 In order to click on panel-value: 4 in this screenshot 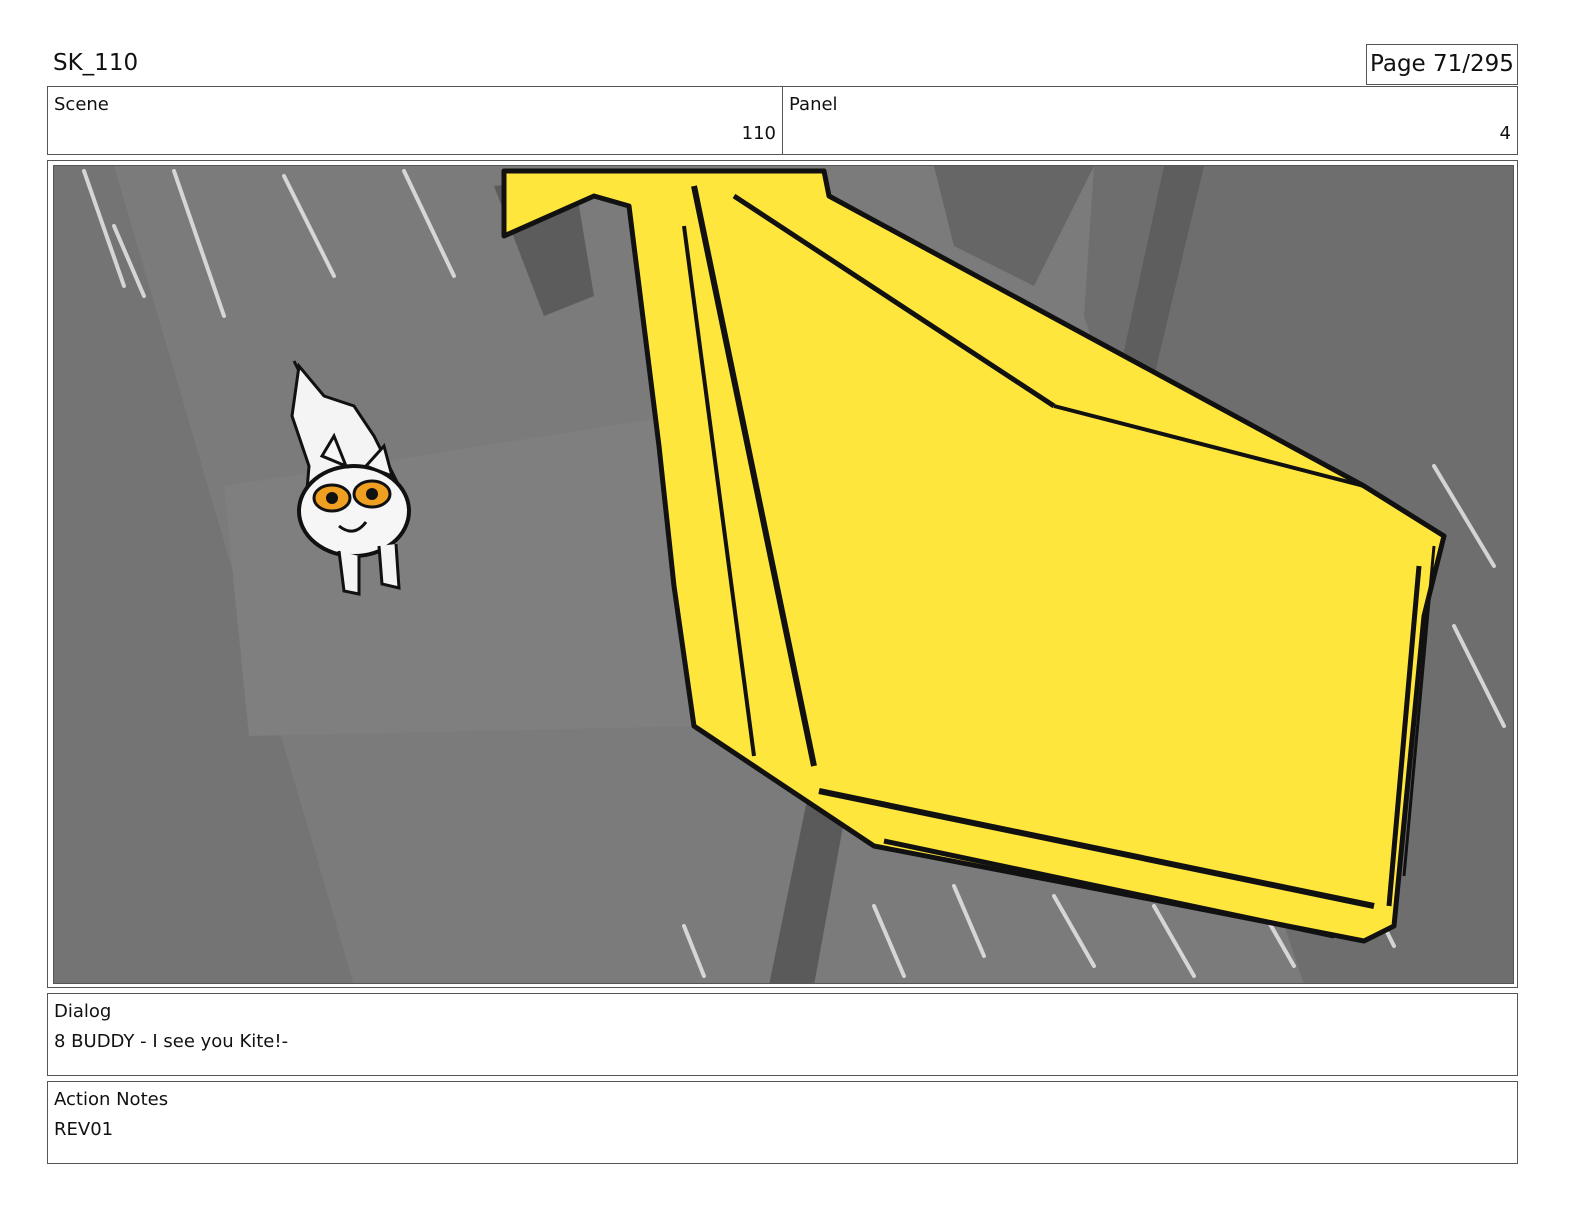, I will do `click(1505, 133)`.